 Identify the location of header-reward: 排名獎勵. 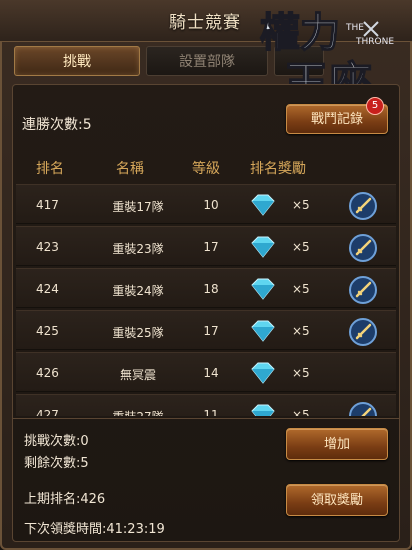
(278, 169).